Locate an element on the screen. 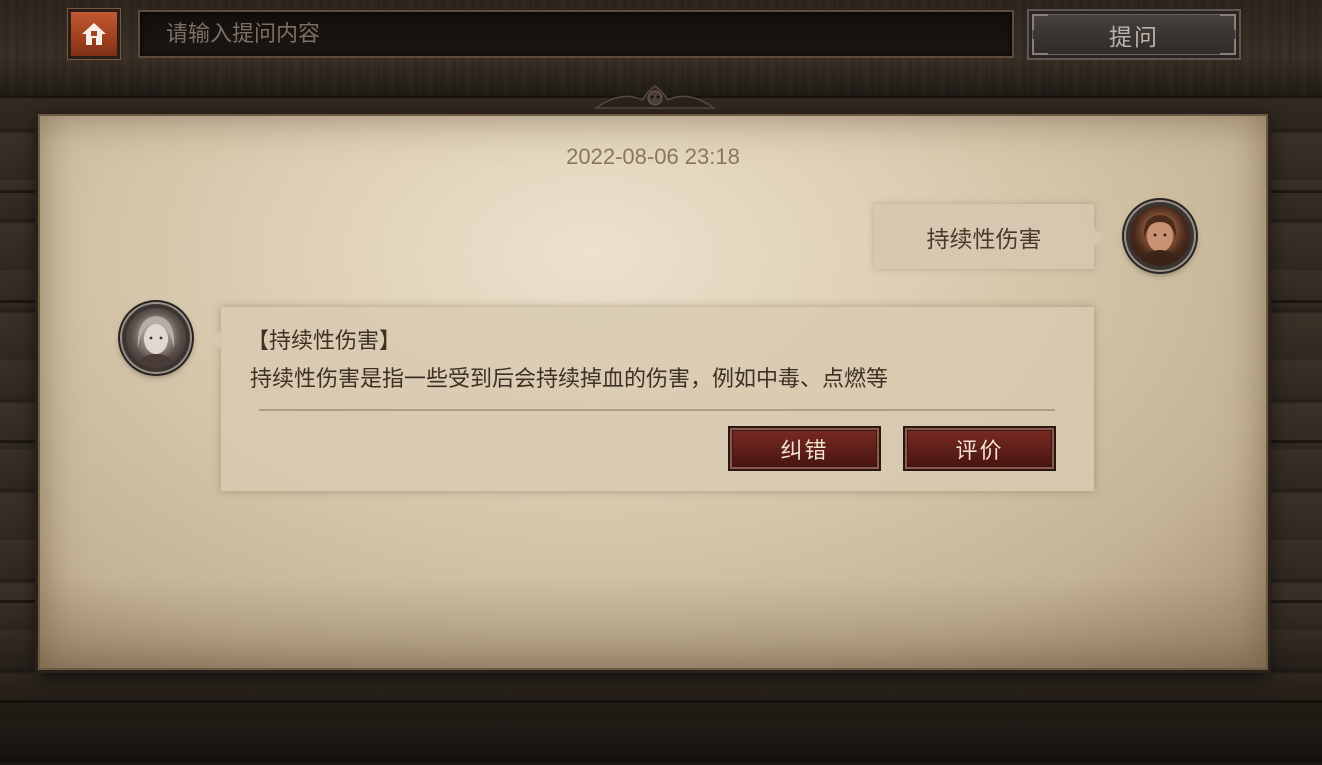  user-message-bubble: 持续性伤害 is located at coordinates (989, 236).